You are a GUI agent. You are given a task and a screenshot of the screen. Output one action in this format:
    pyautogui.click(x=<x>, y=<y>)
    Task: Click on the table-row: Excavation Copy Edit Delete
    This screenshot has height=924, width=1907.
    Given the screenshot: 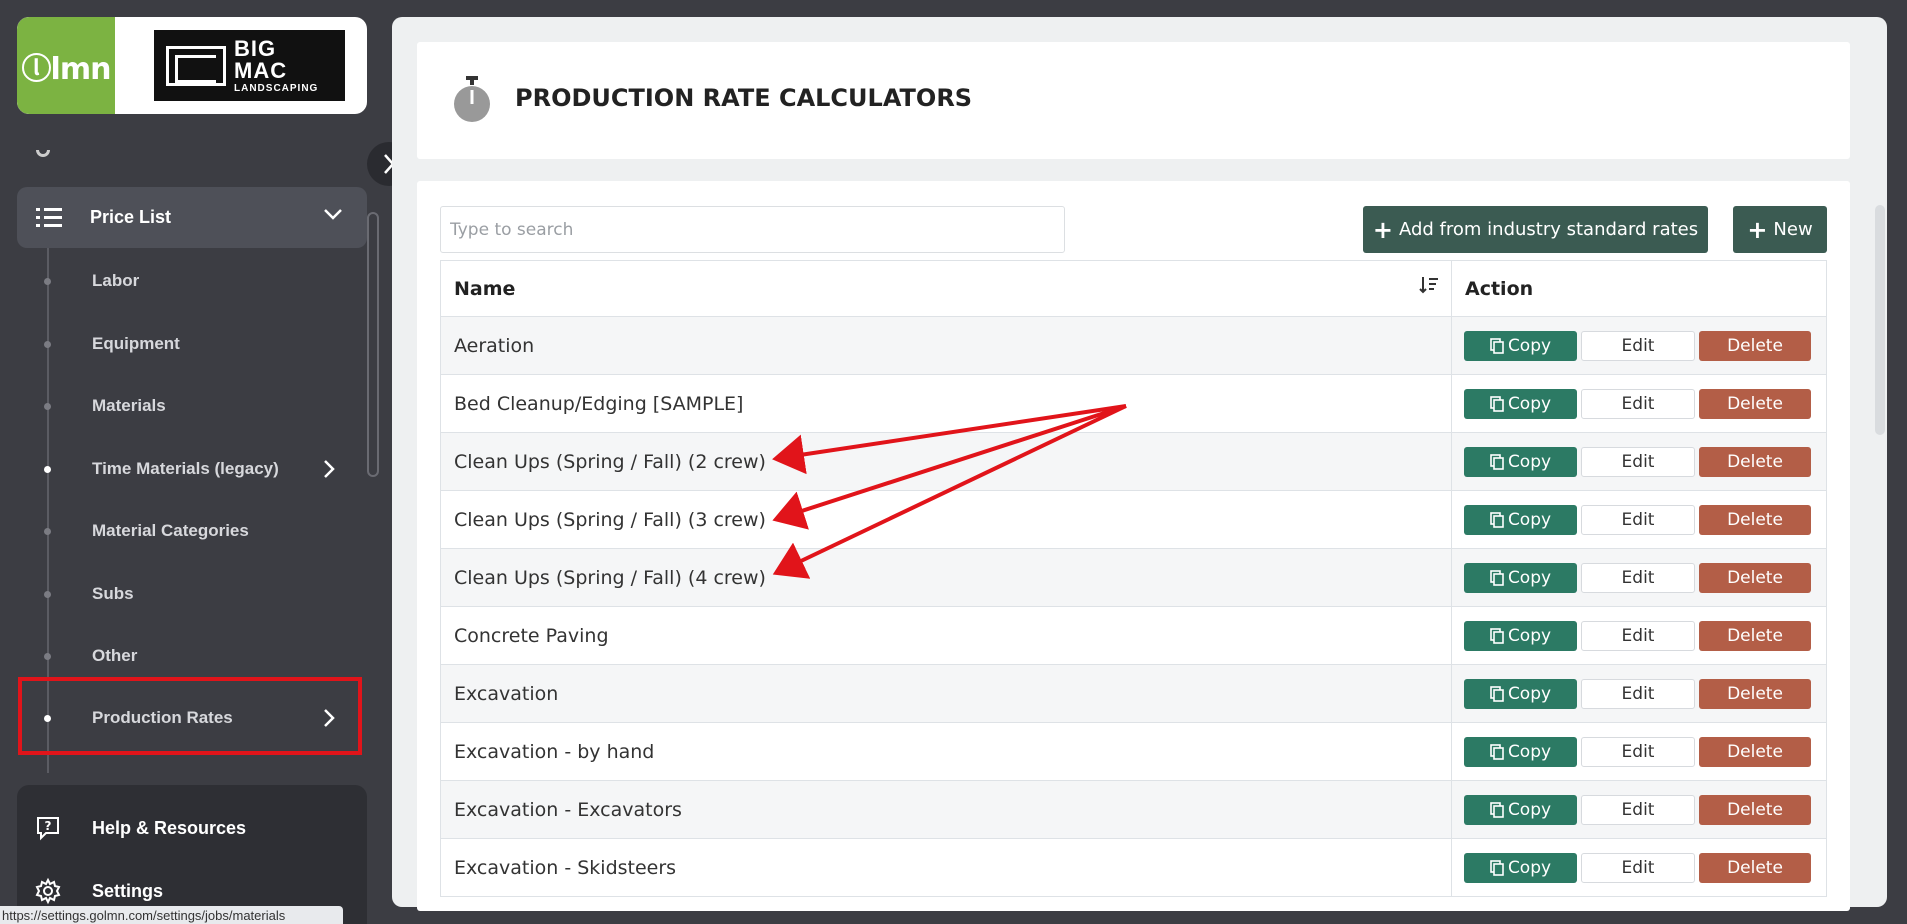 What is the action you would take?
    pyautogui.click(x=1133, y=693)
    